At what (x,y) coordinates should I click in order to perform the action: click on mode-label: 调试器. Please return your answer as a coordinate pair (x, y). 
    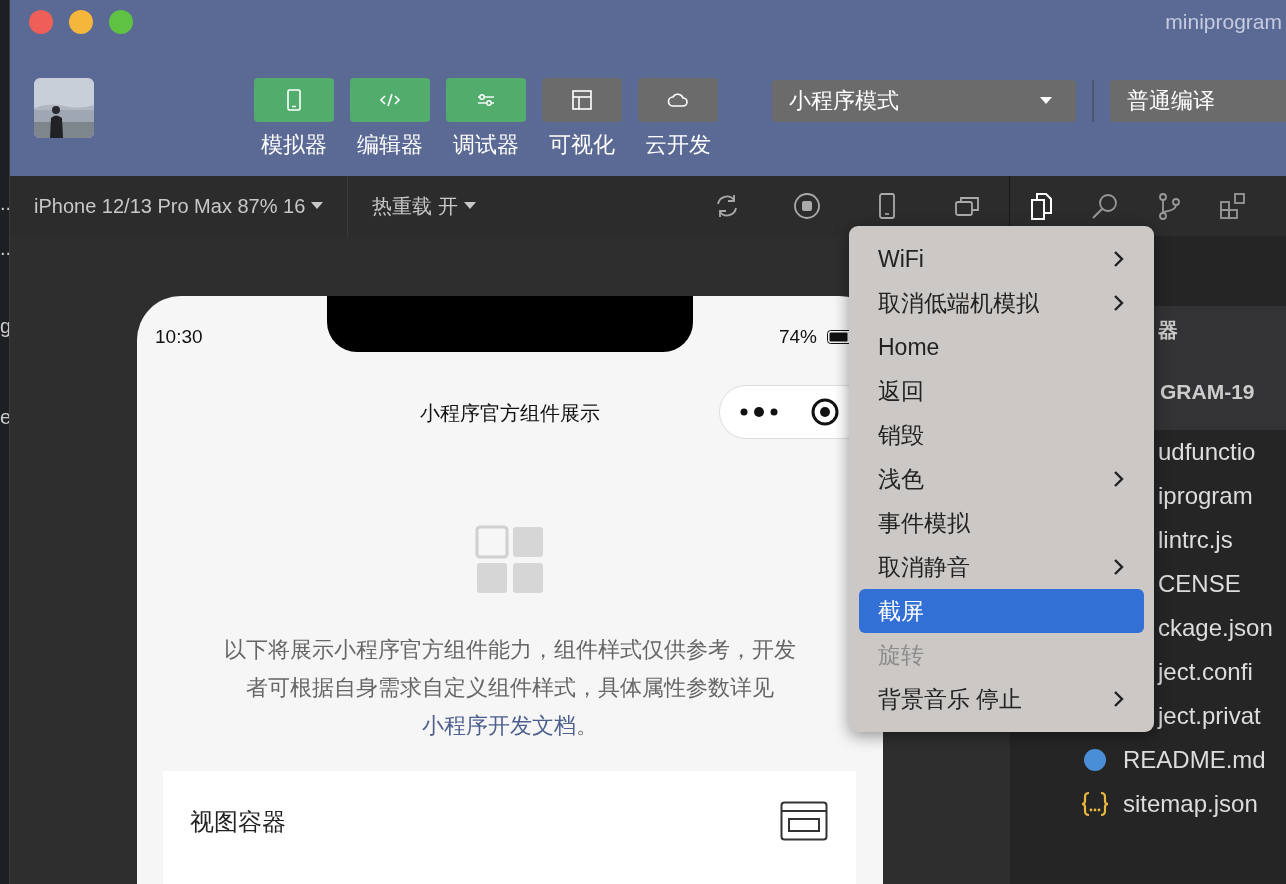
    Looking at the image, I should click on (486, 145).